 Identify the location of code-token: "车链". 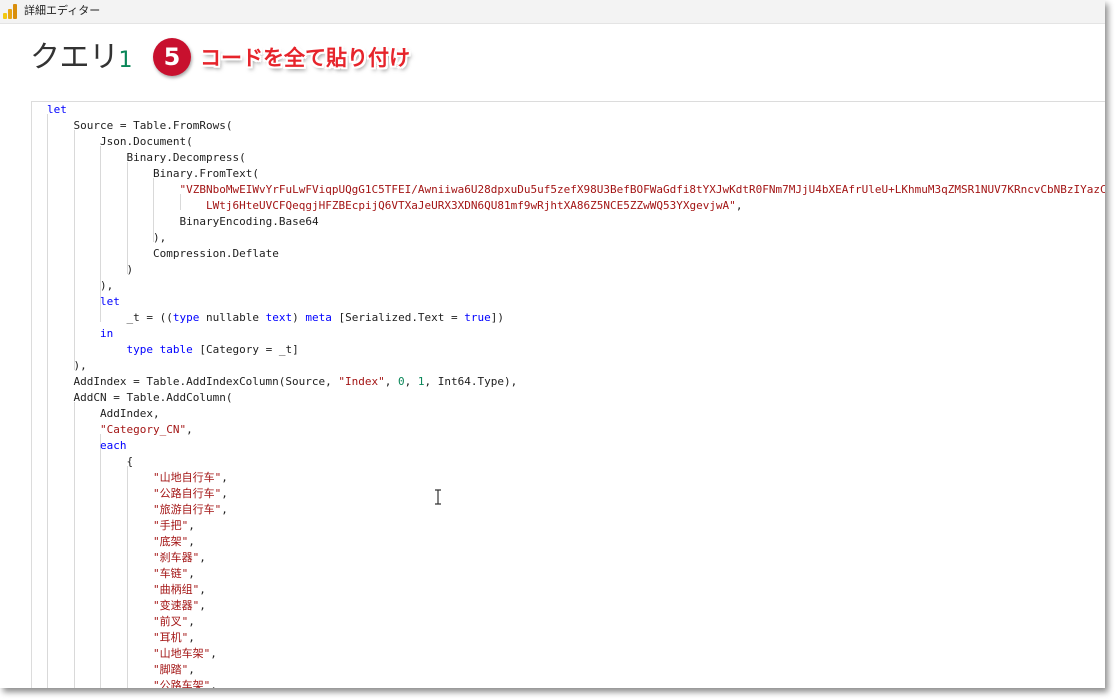
(171, 573).